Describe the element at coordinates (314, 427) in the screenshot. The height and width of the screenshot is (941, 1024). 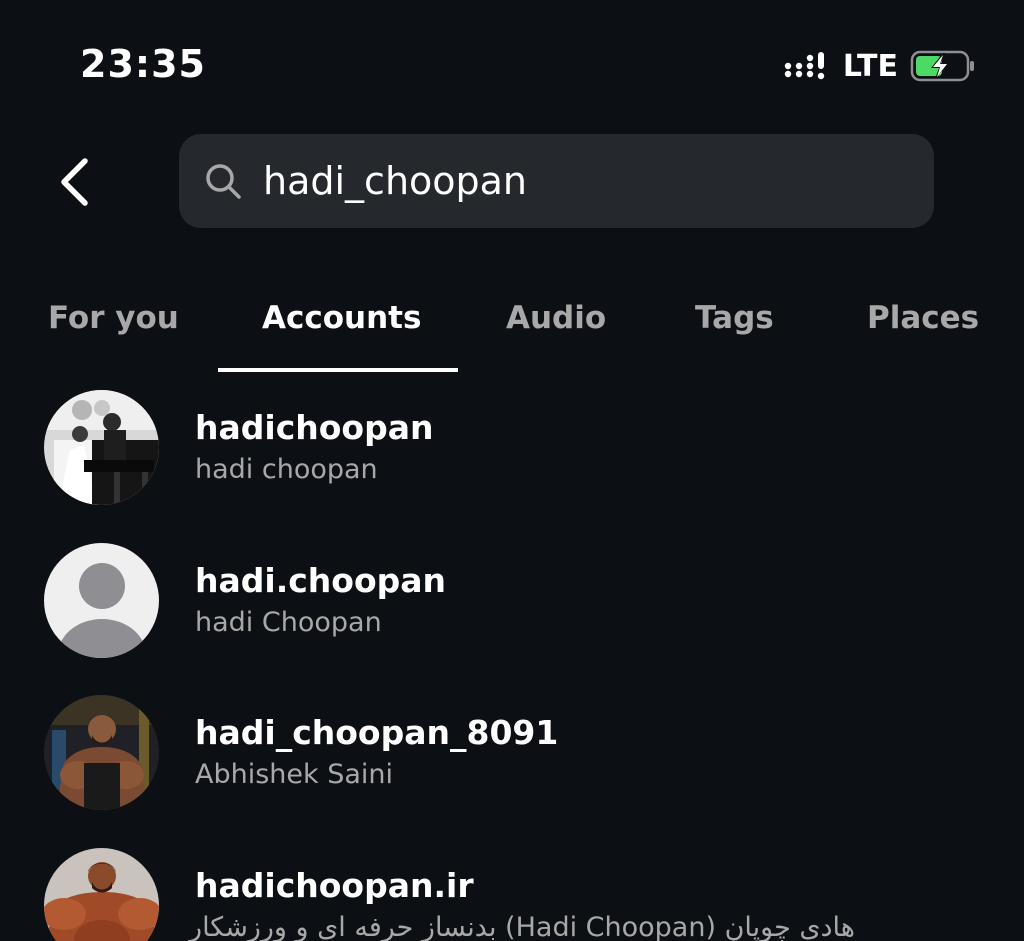
I see `username: hadichoopan` at that location.